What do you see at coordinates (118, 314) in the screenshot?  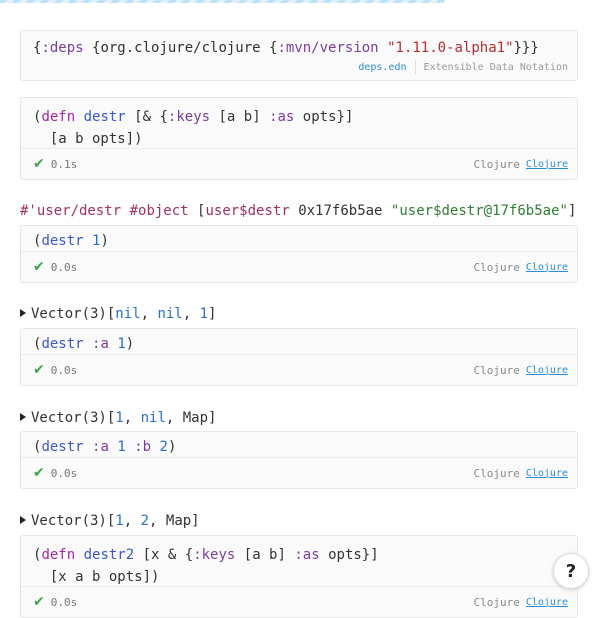 I see `cell-result: Vector(3)[nil, nil, 1]` at bounding box center [118, 314].